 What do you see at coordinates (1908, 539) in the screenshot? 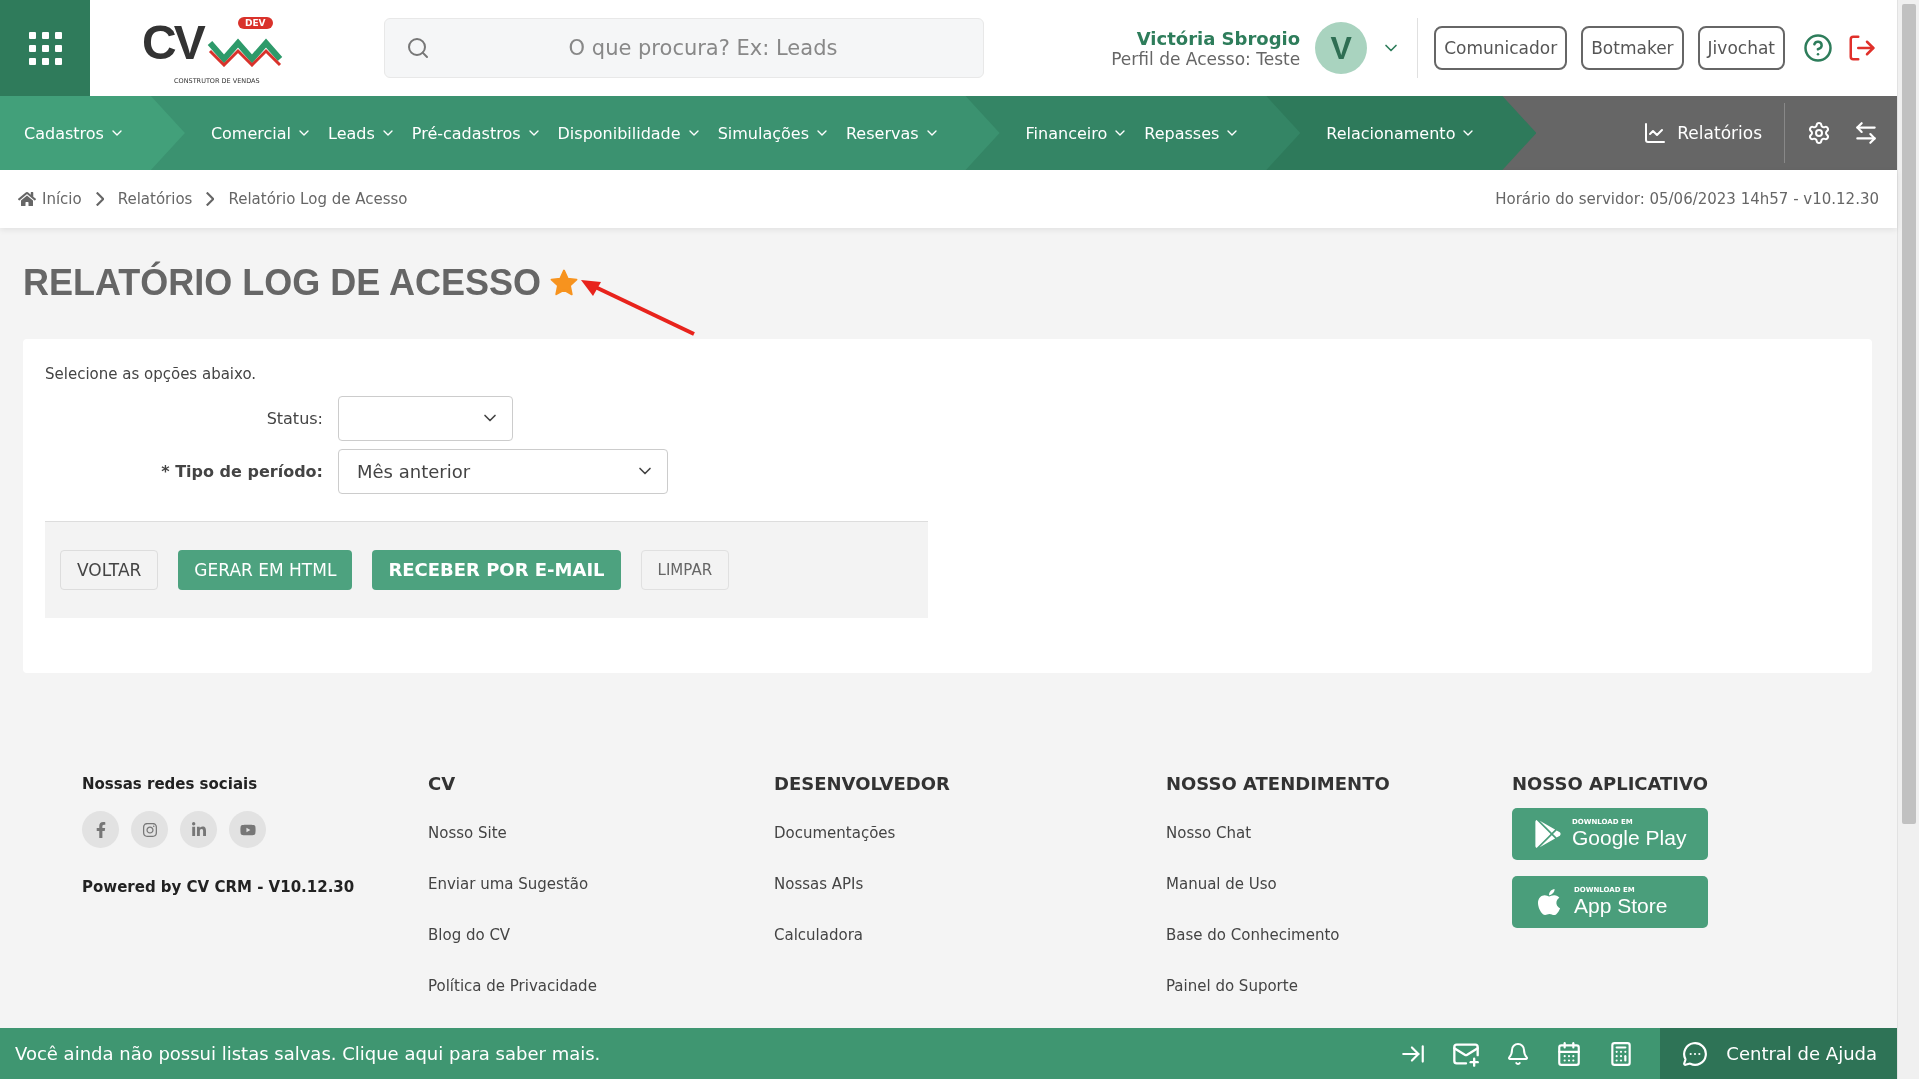
I see `scrollbar` at bounding box center [1908, 539].